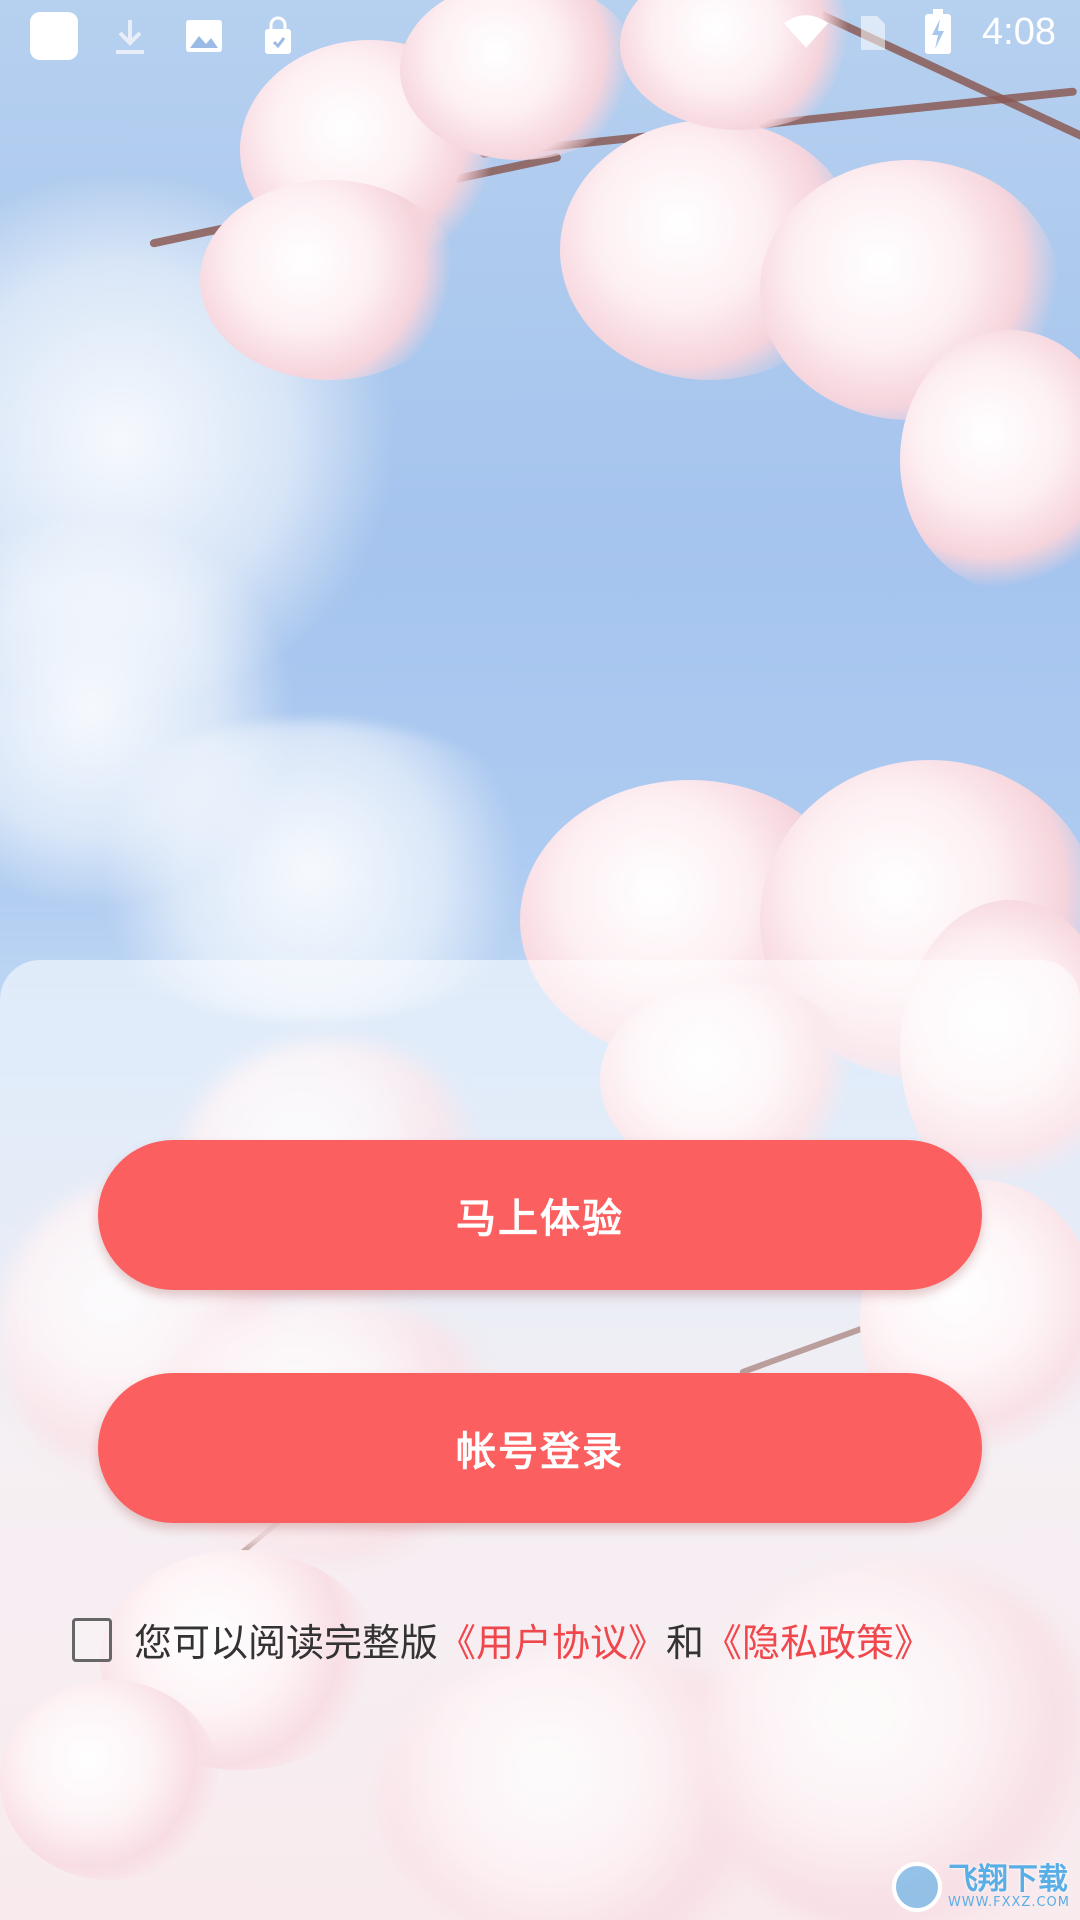  I want to click on agreement-checkbox, so click(92, 1639).